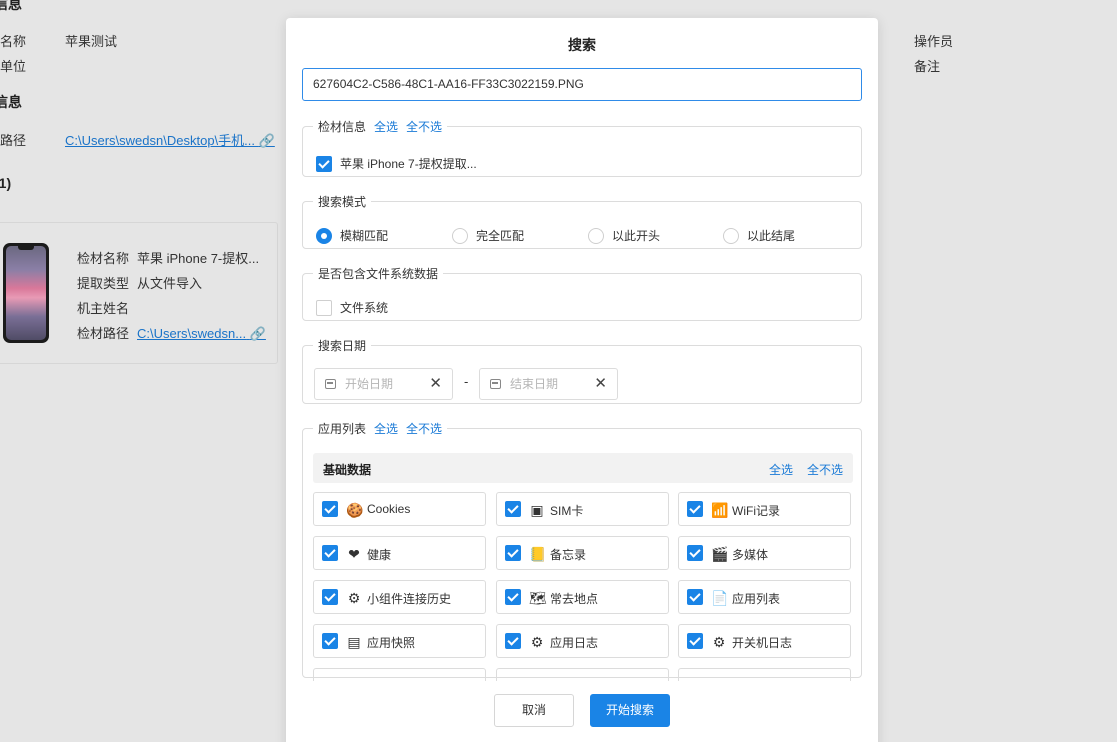  Describe the element at coordinates (342, 202) in the screenshot. I see `search-mode-legend: 搜索模式` at that location.